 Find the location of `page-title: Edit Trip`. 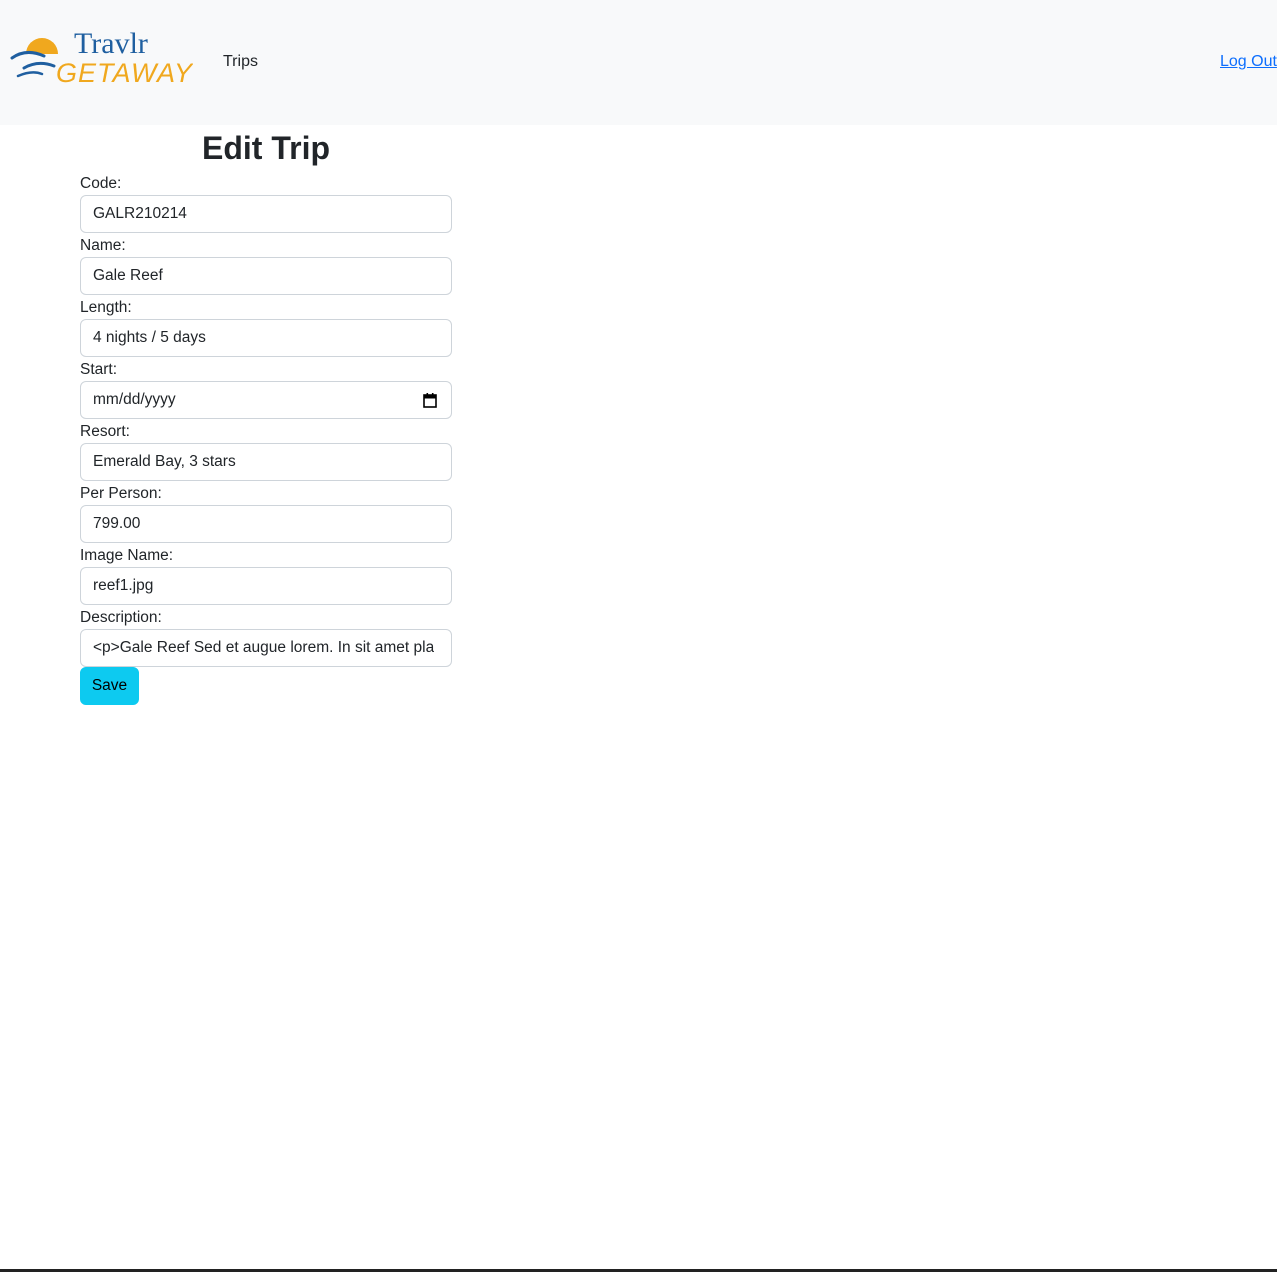

page-title: Edit Trip is located at coordinates (266, 148).